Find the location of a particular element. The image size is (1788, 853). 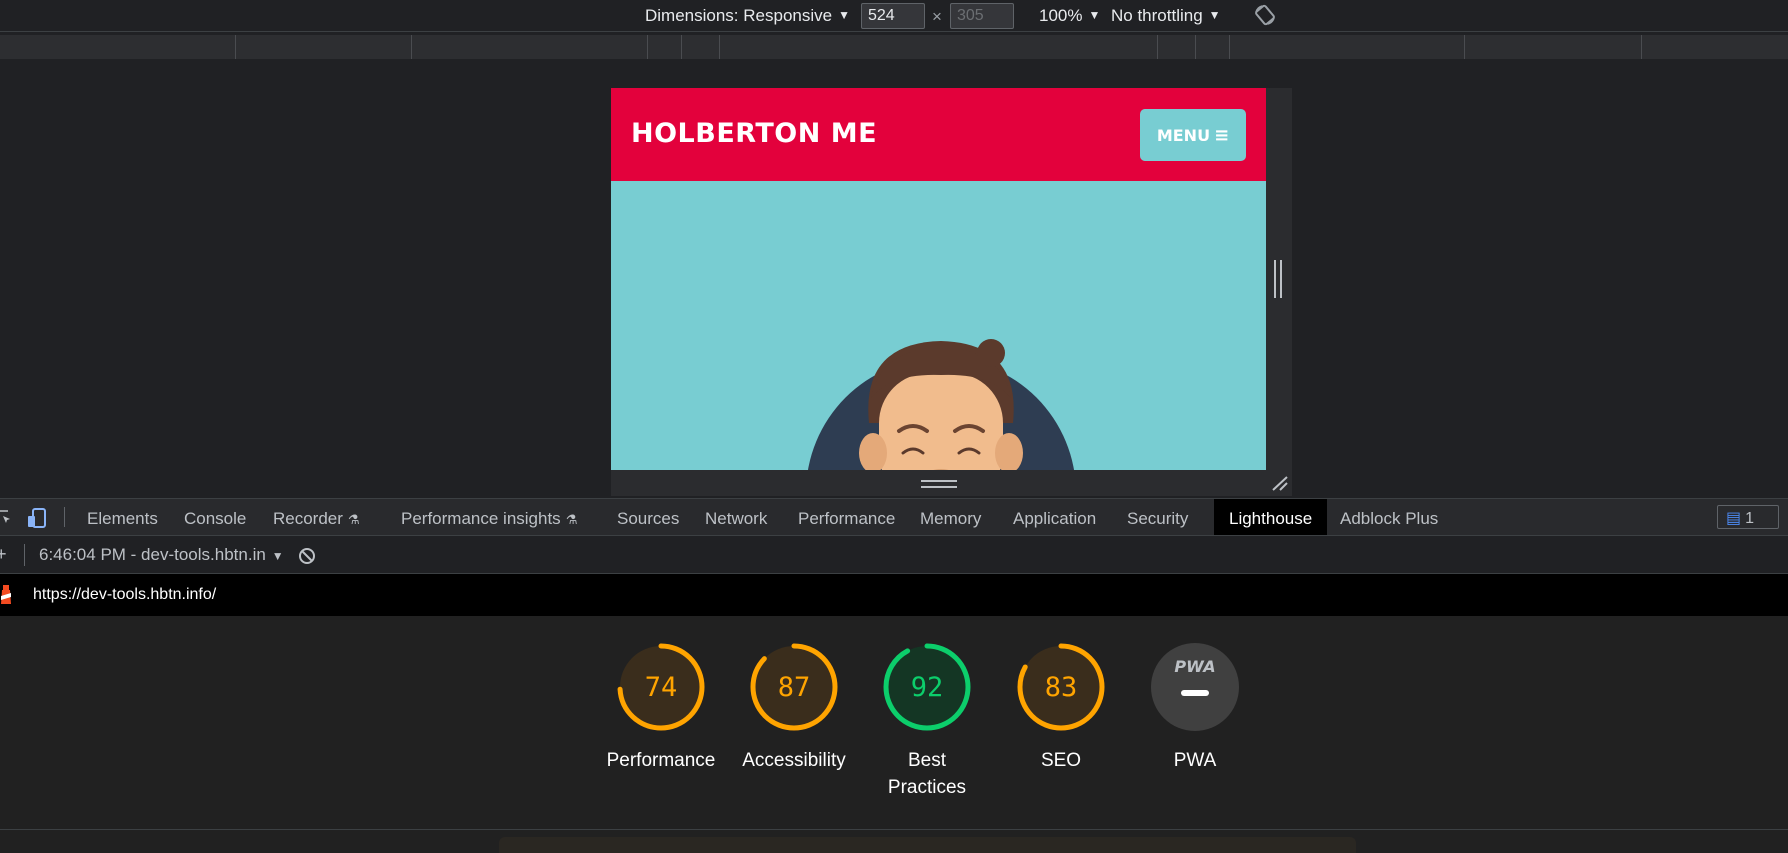

best-practices-label-line2: Practices is located at coordinates (927, 787).